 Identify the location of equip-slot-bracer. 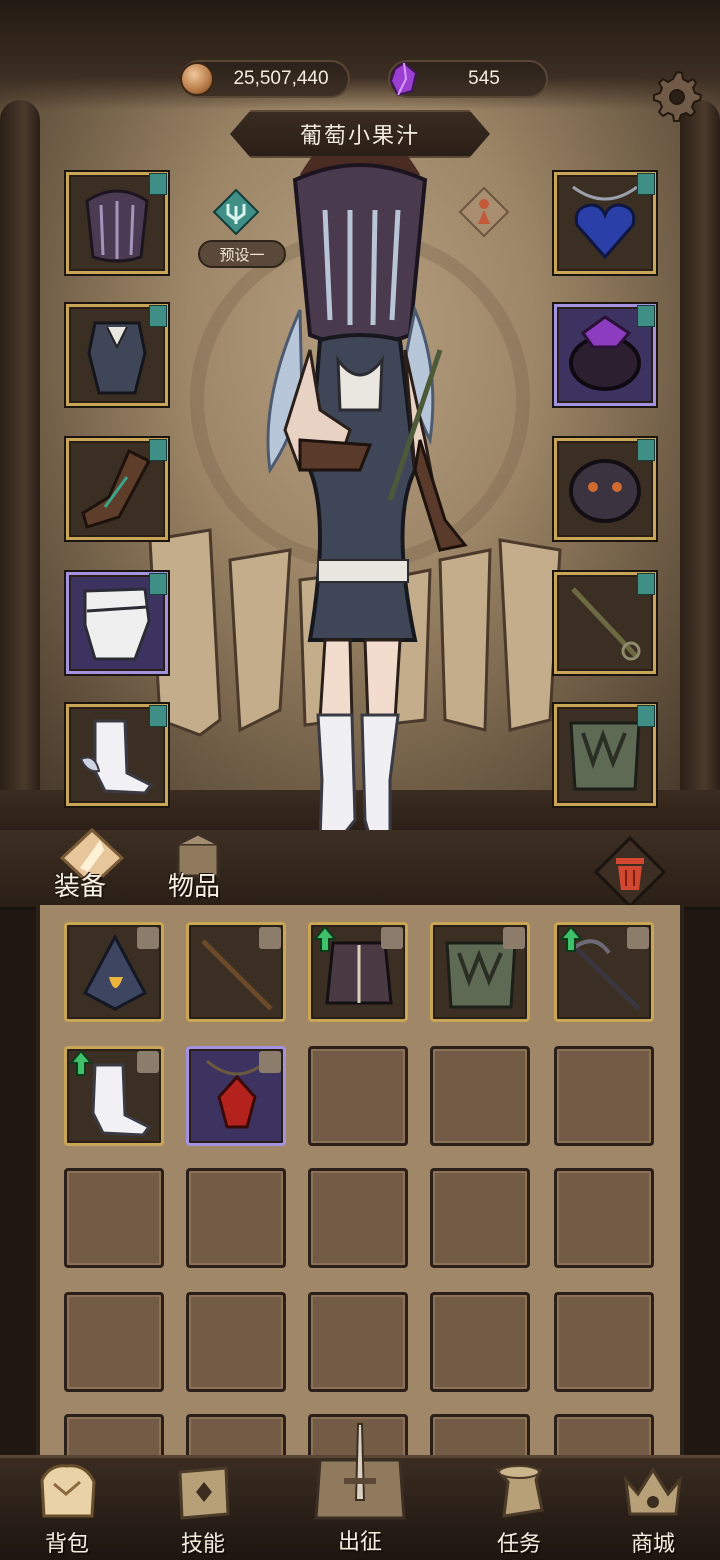
(605, 489).